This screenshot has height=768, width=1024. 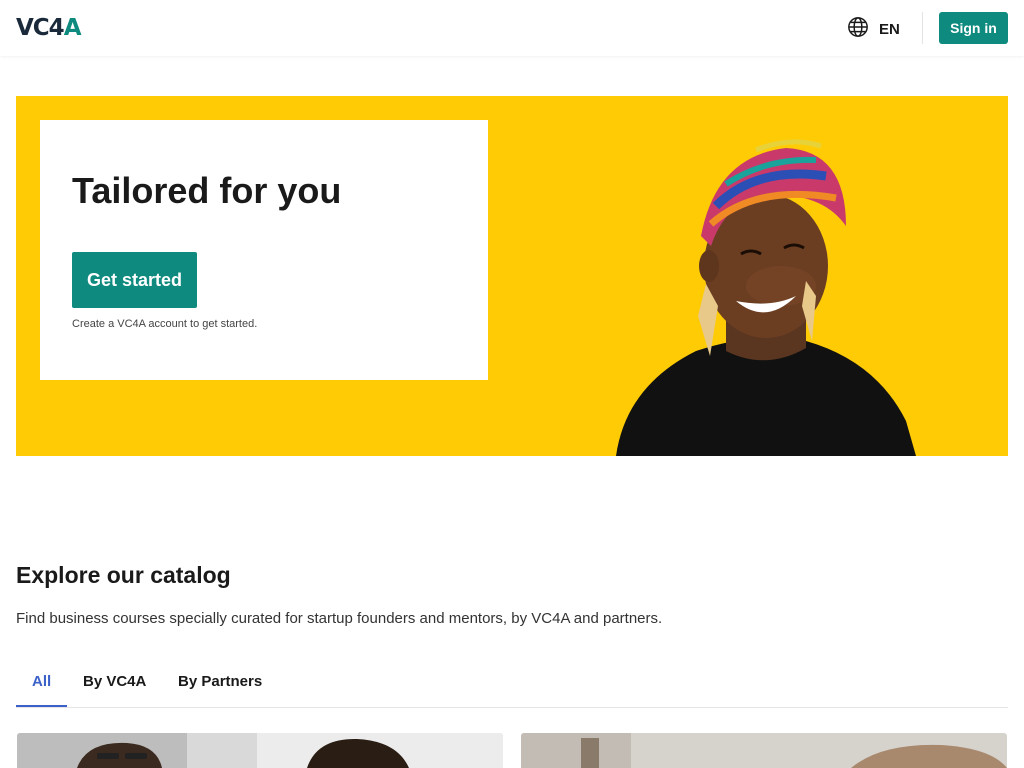 What do you see at coordinates (114, 681) in the screenshot?
I see `tab-by-vc4a: By VC4A` at bounding box center [114, 681].